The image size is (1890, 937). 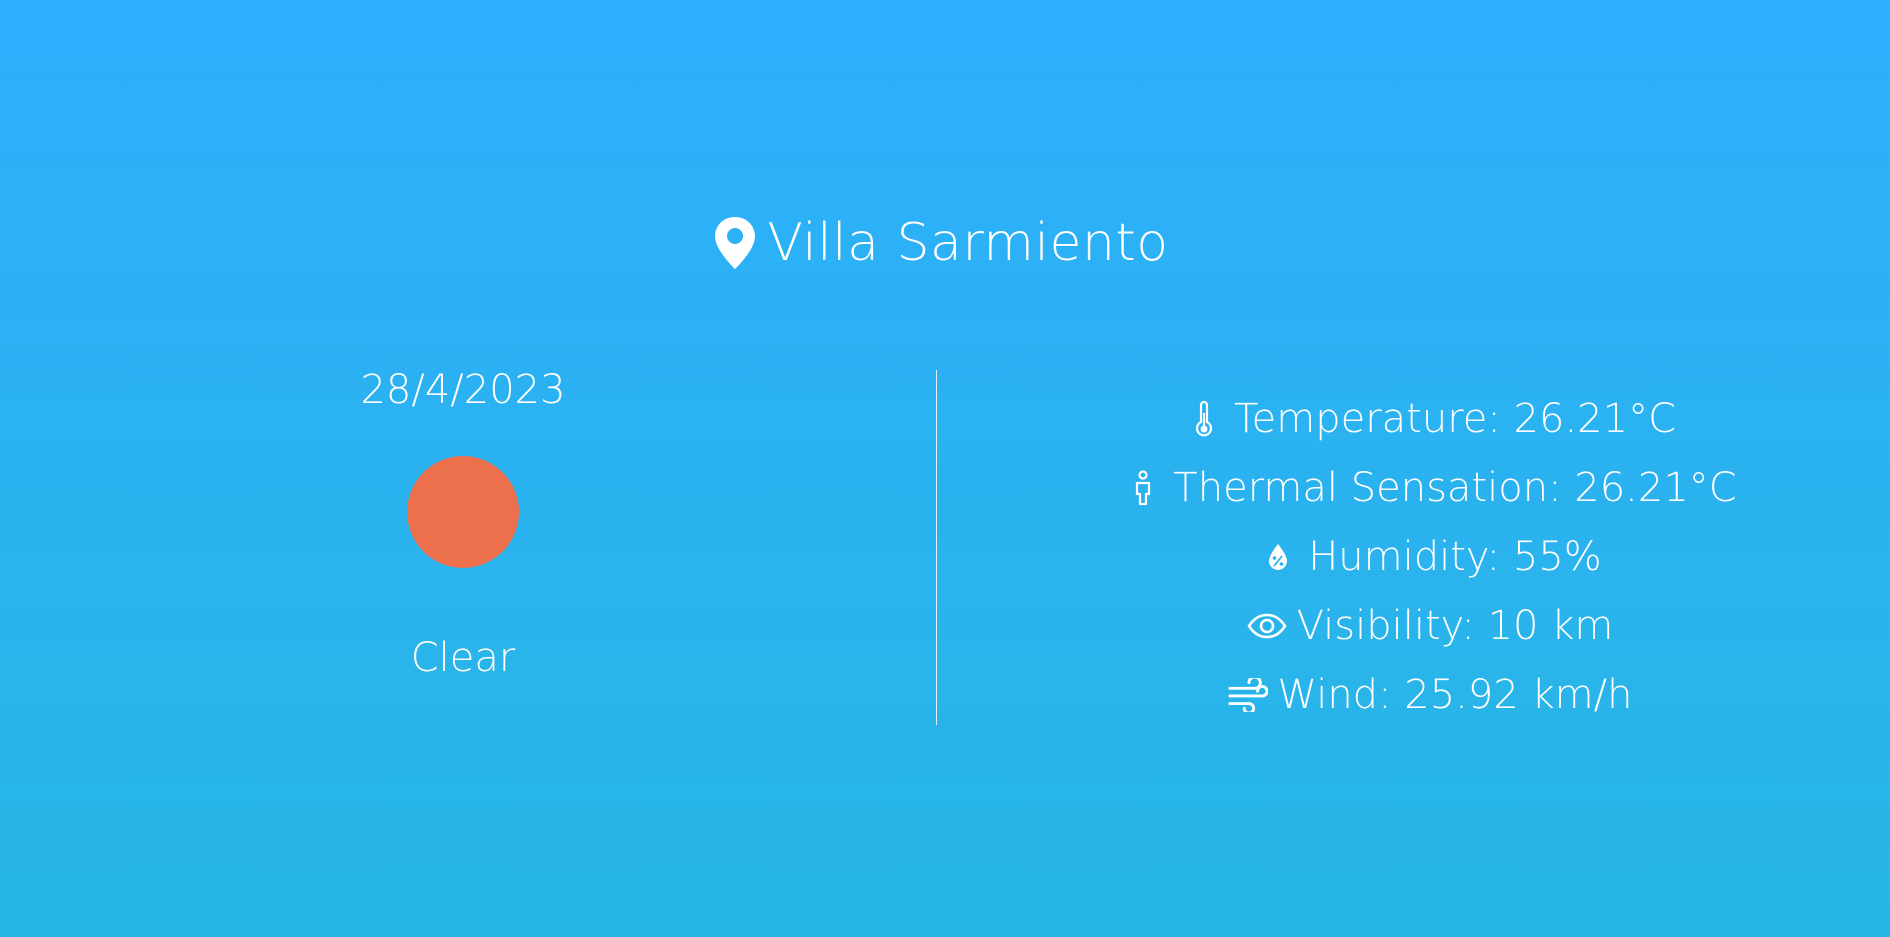 What do you see at coordinates (936, 547) in the screenshot?
I see `panel-divider` at bounding box center [936, 547].